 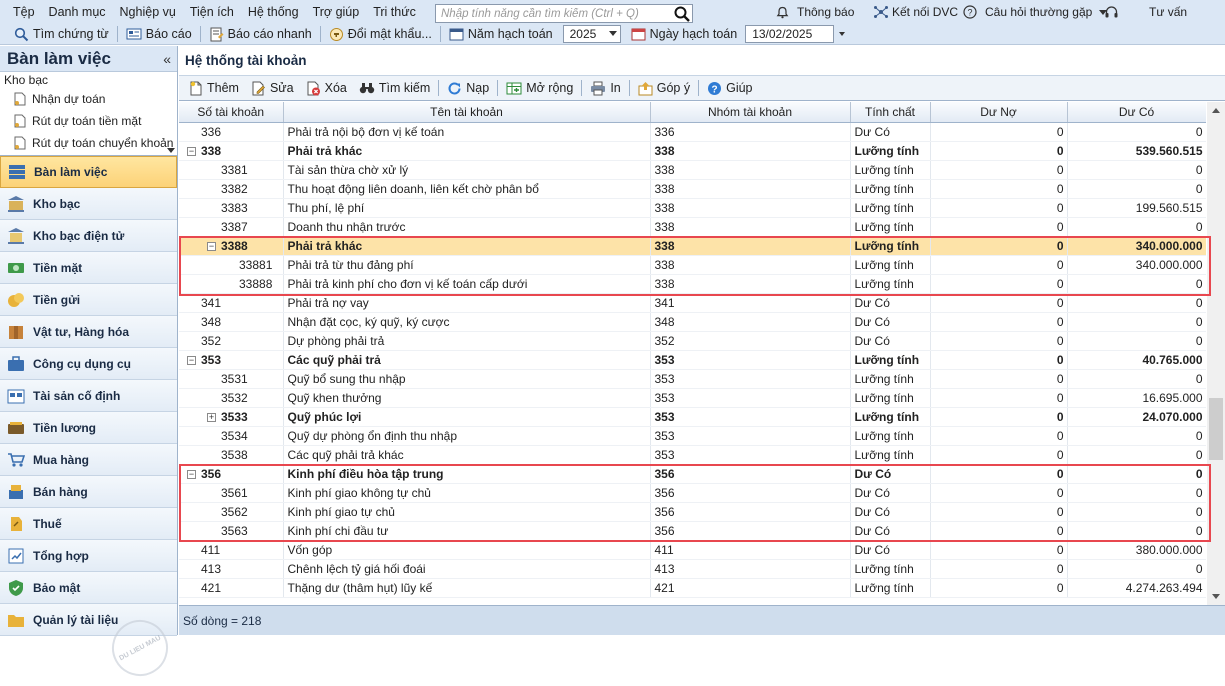 I want to click on sidebar-item-deposit: Tiền gửi, so click(x=88, y=300).